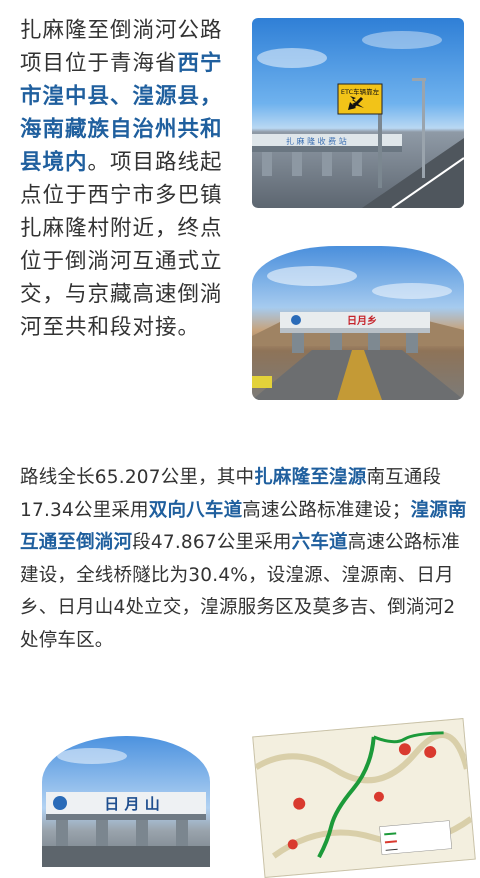 This screenshot has height=878, width=480. What do you see at coordinates (131, 804) in the screenshot?
I see `riyueshan-sign-text: 日 月 山` at bounding box center [131, 804].